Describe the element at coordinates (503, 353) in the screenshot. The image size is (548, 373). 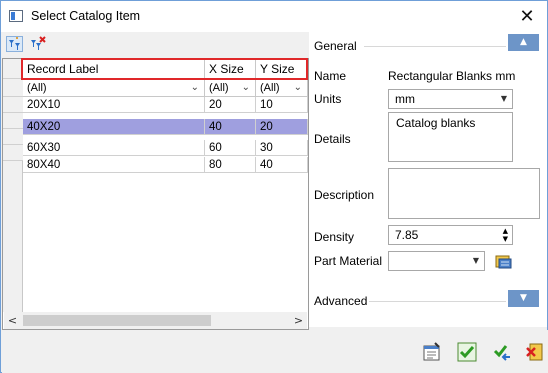
I see `apply-arrow-icon` at that location.